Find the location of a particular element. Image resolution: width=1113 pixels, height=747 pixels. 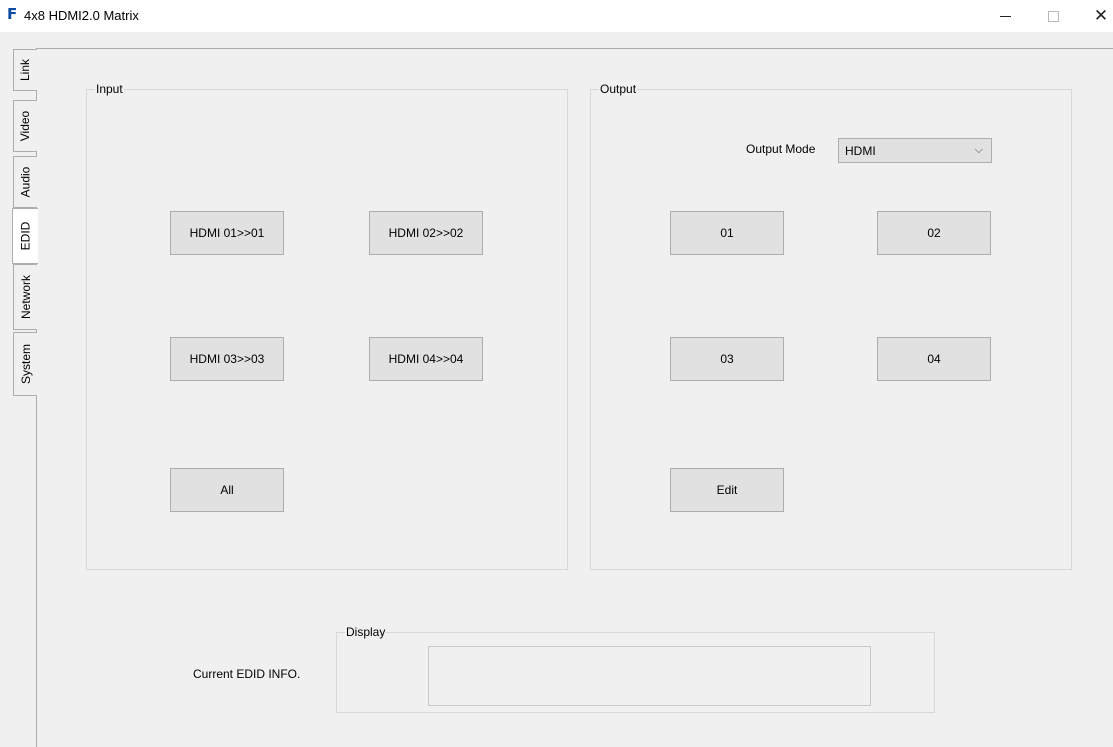

close-button: ✕ is located at coordinates (1095, 16).